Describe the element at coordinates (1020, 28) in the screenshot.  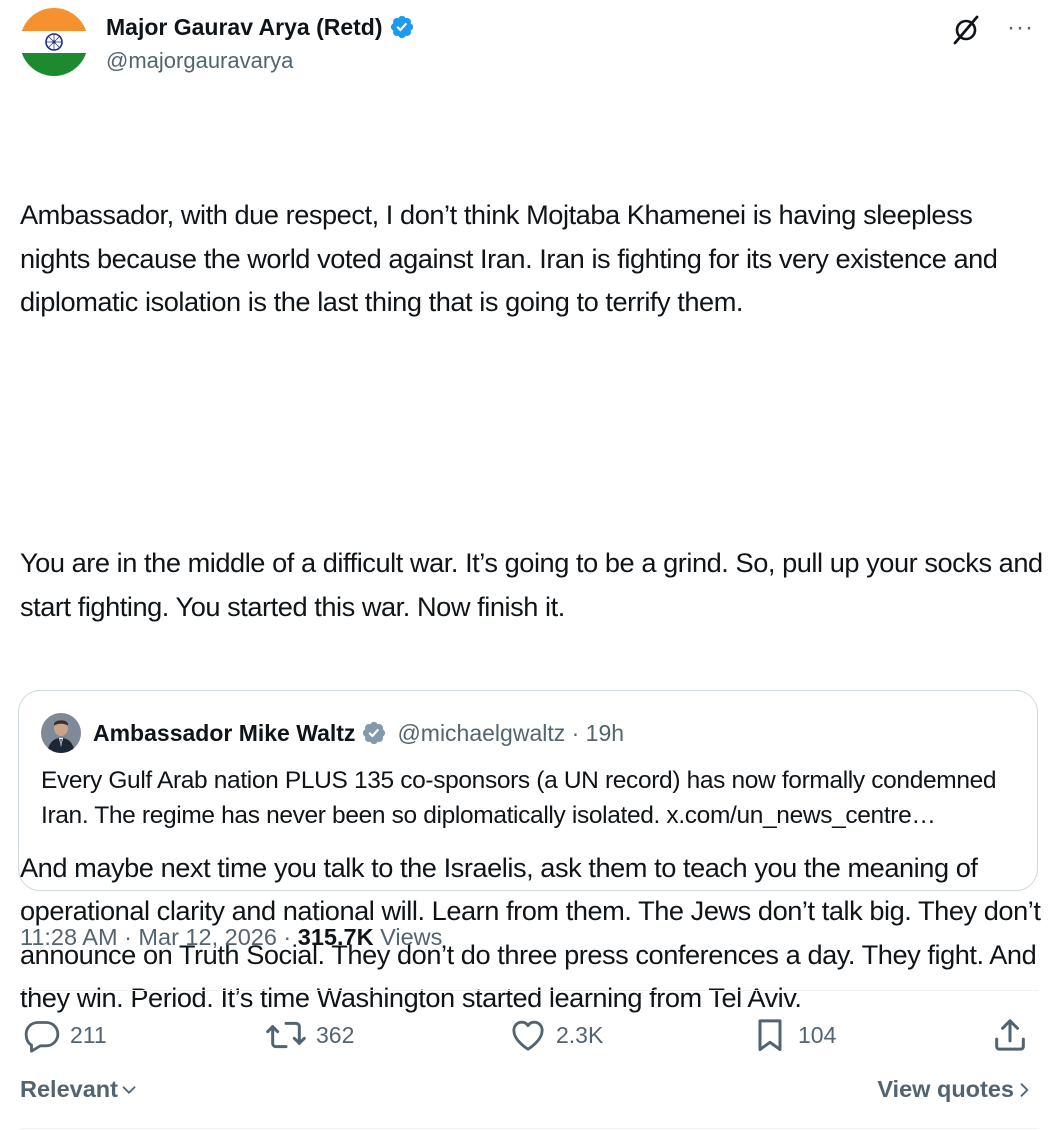
I see `more-icon: ···` at that location.